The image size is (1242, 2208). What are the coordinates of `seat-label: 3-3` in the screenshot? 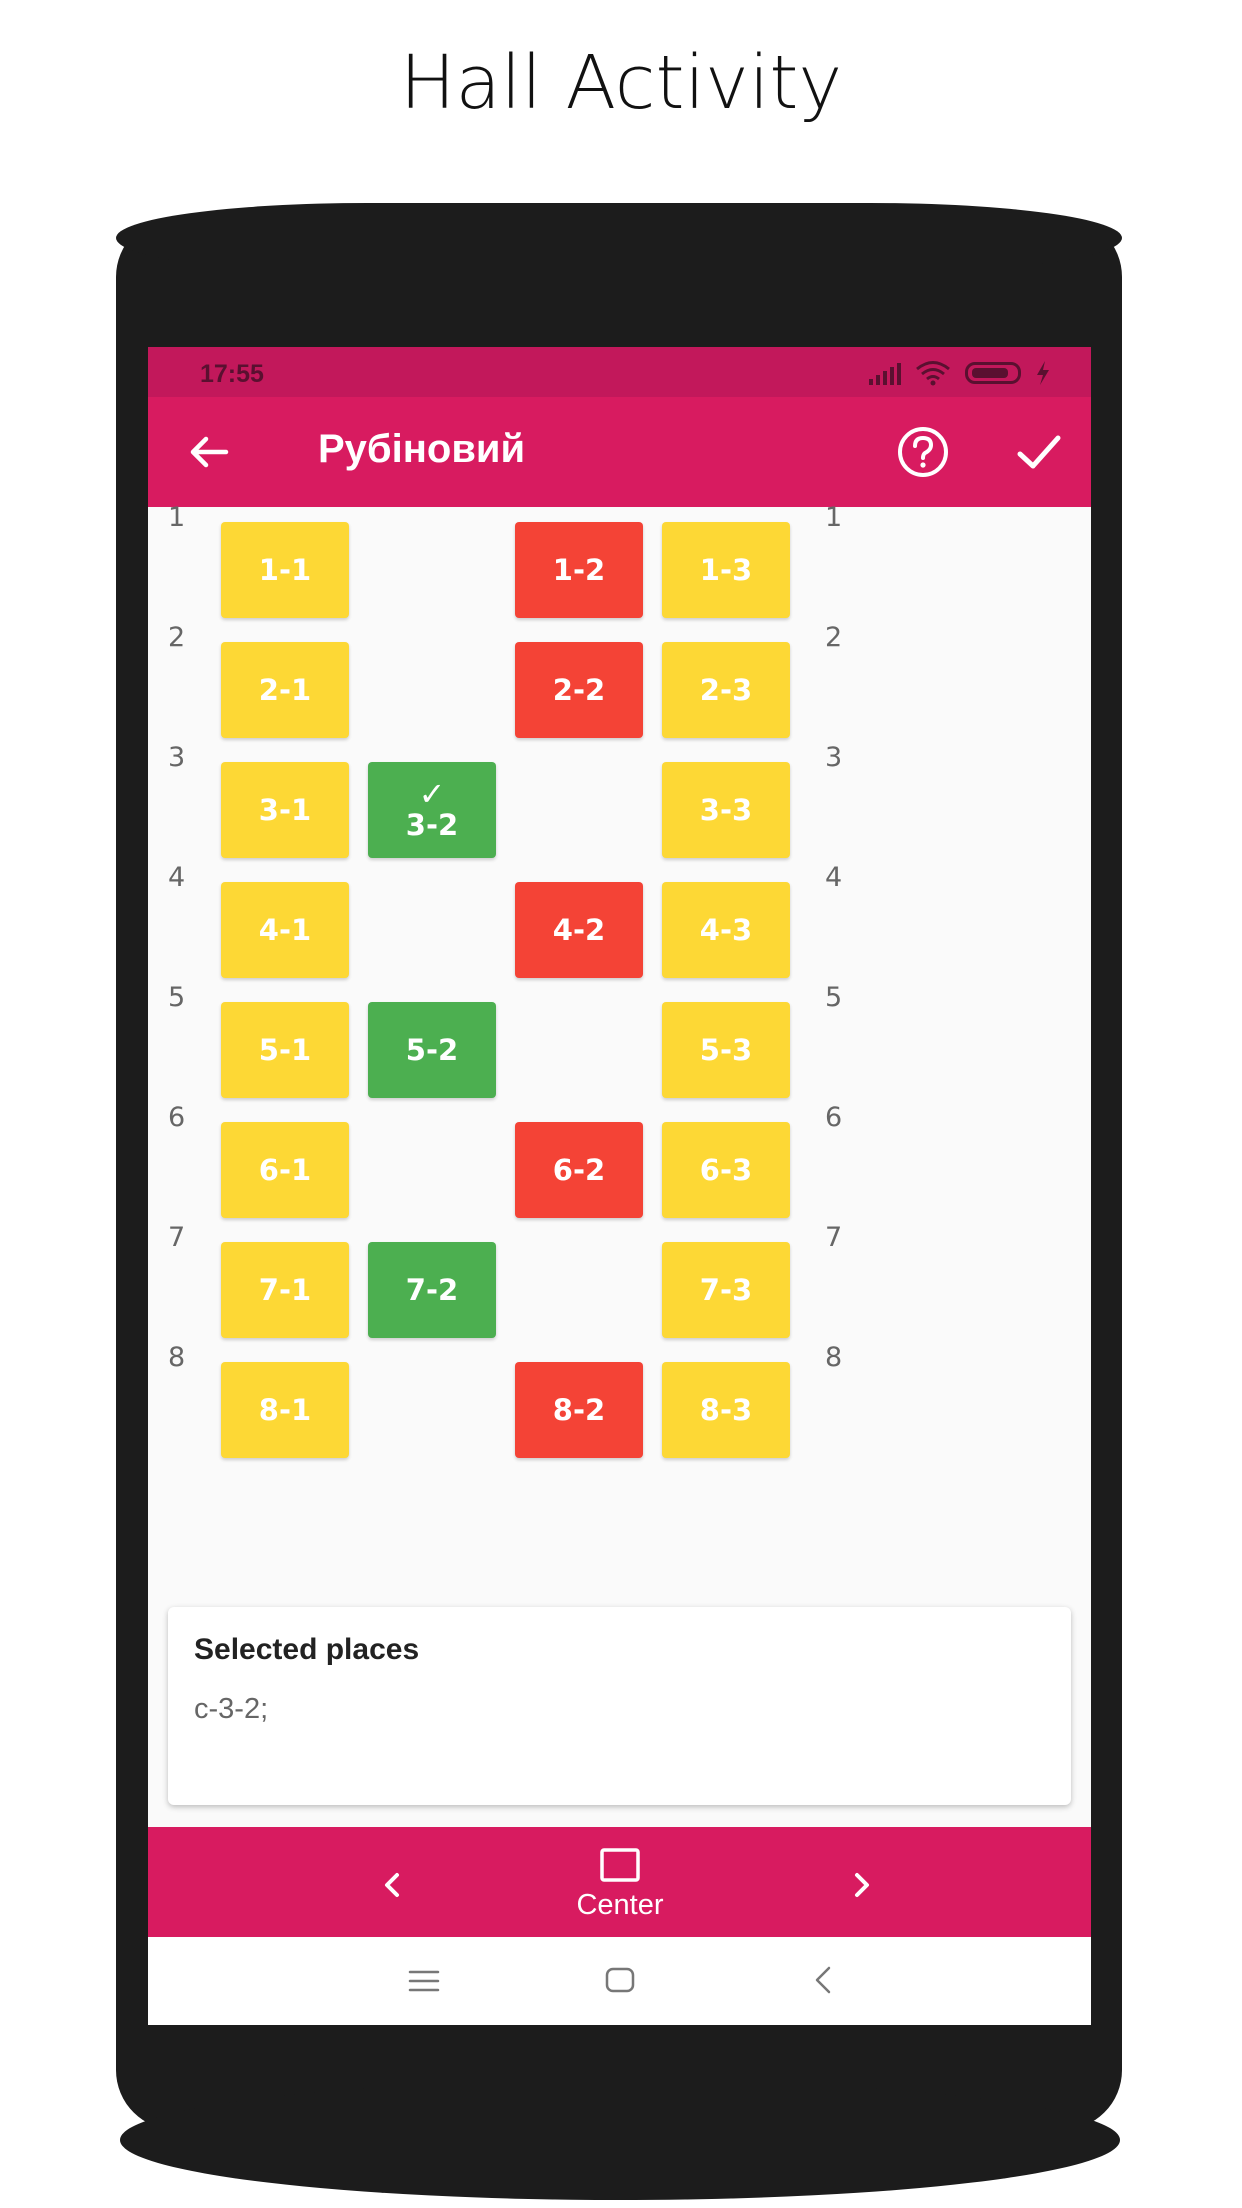 It's located at (726, 810).